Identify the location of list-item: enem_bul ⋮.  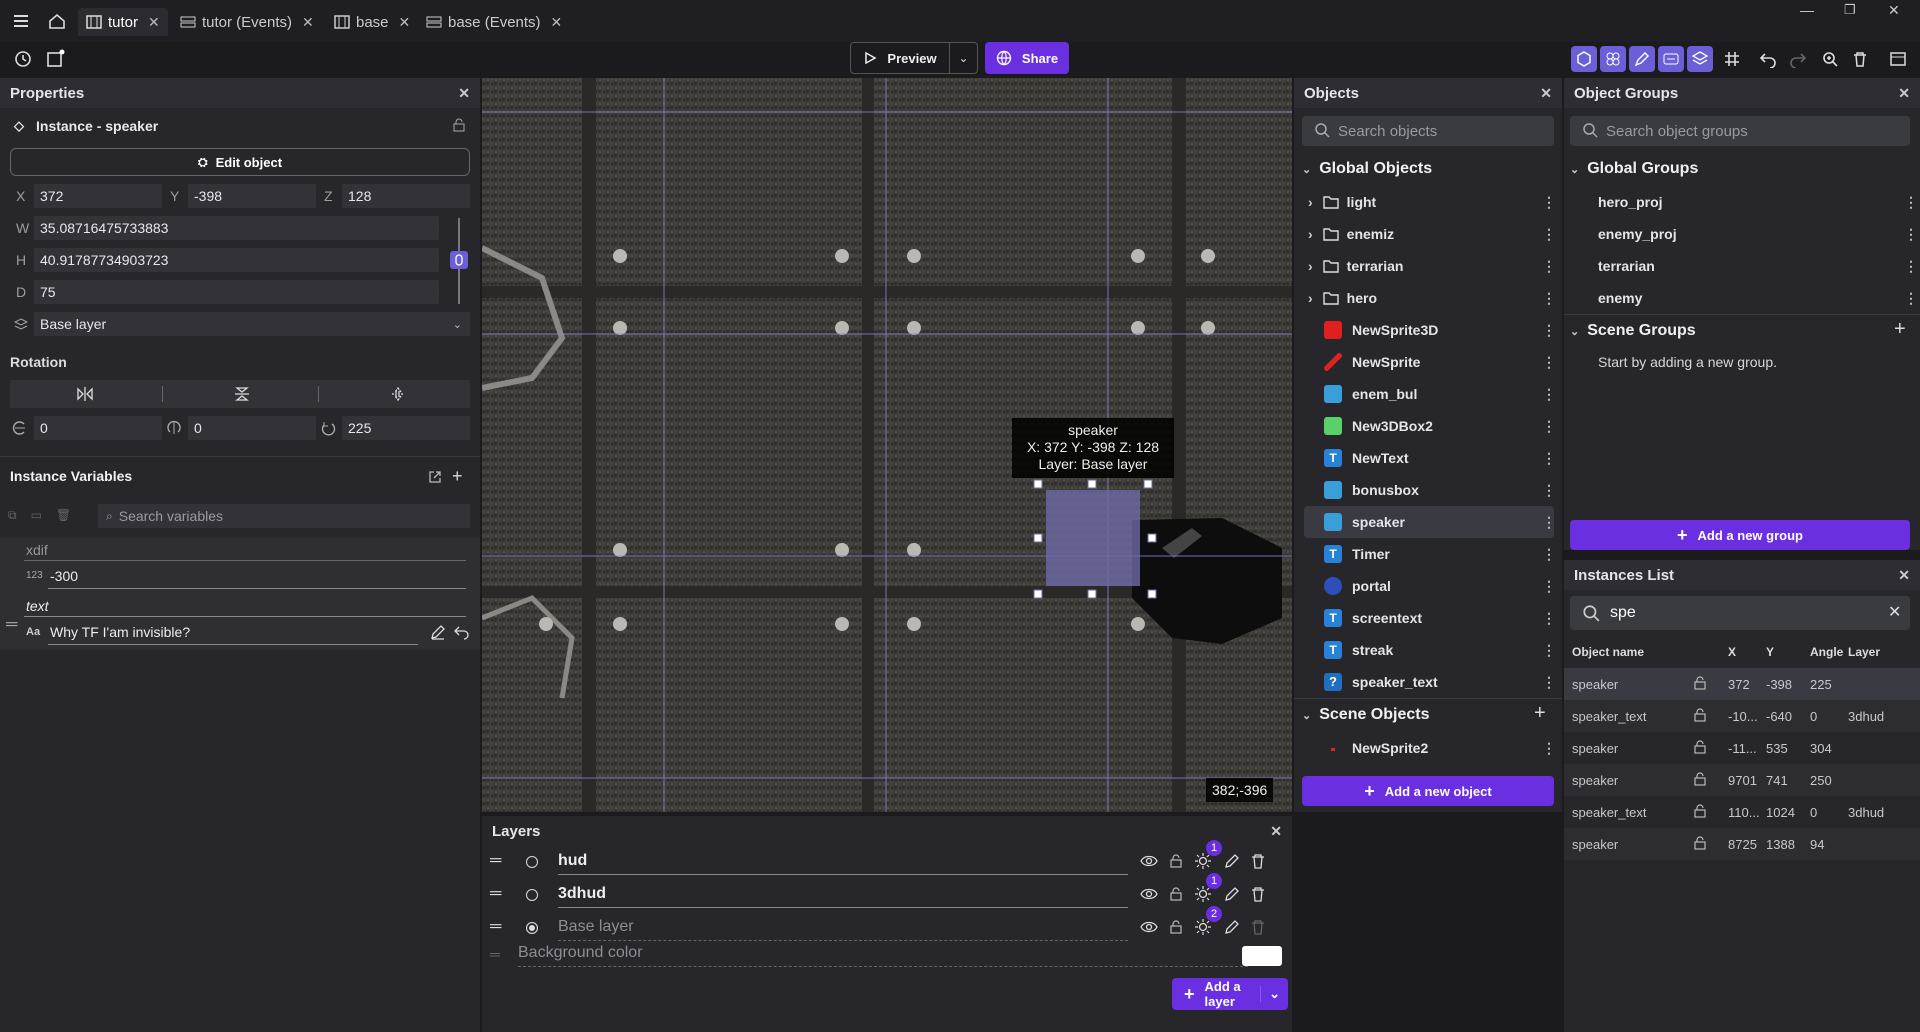
(1430, 394).